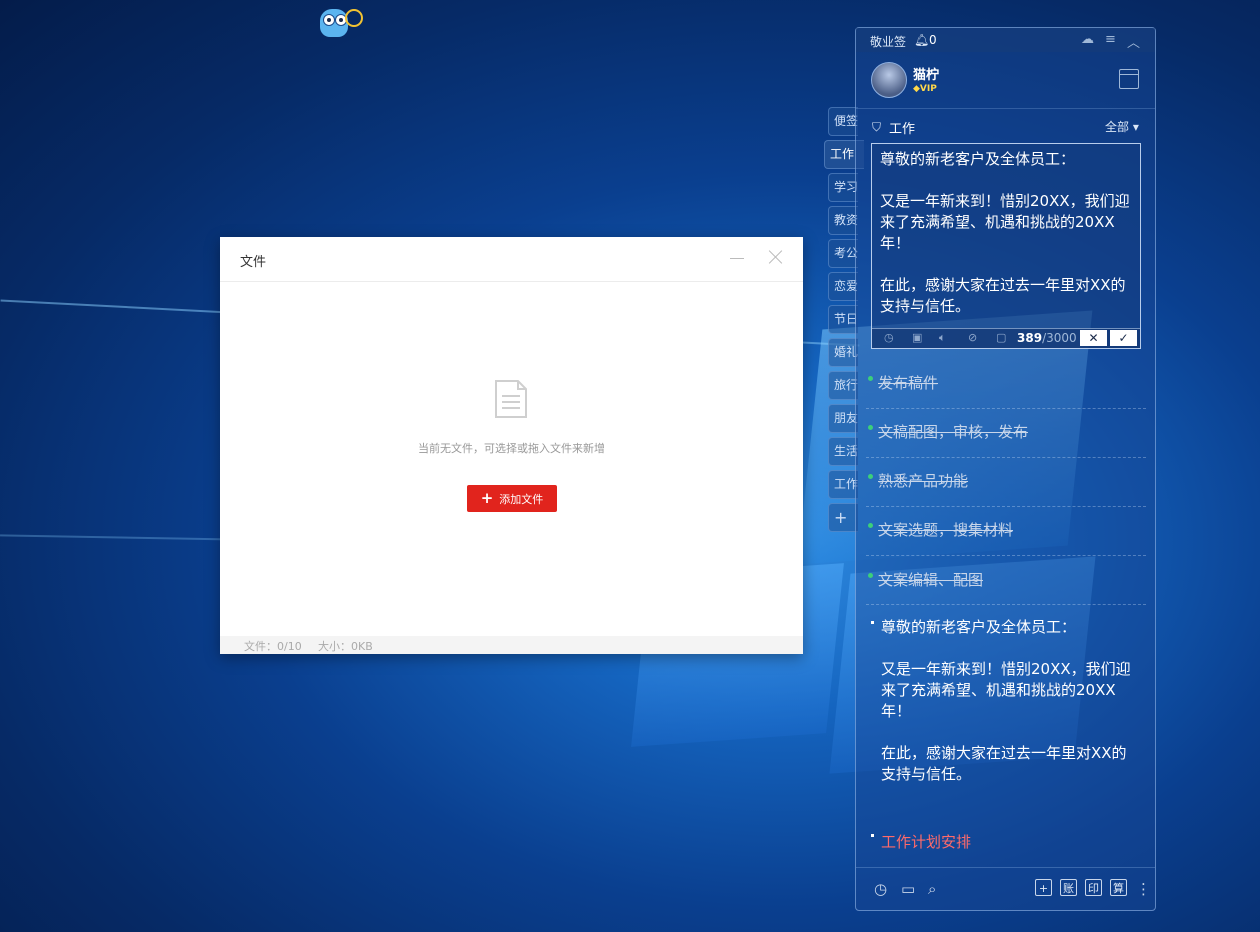 Image resolution: width=1260 pixels, height=932 pixels. What do you see at coordinates (340, 22) in the screenshot?
I see `owl-app-icon` at bounding box center [340, 22].